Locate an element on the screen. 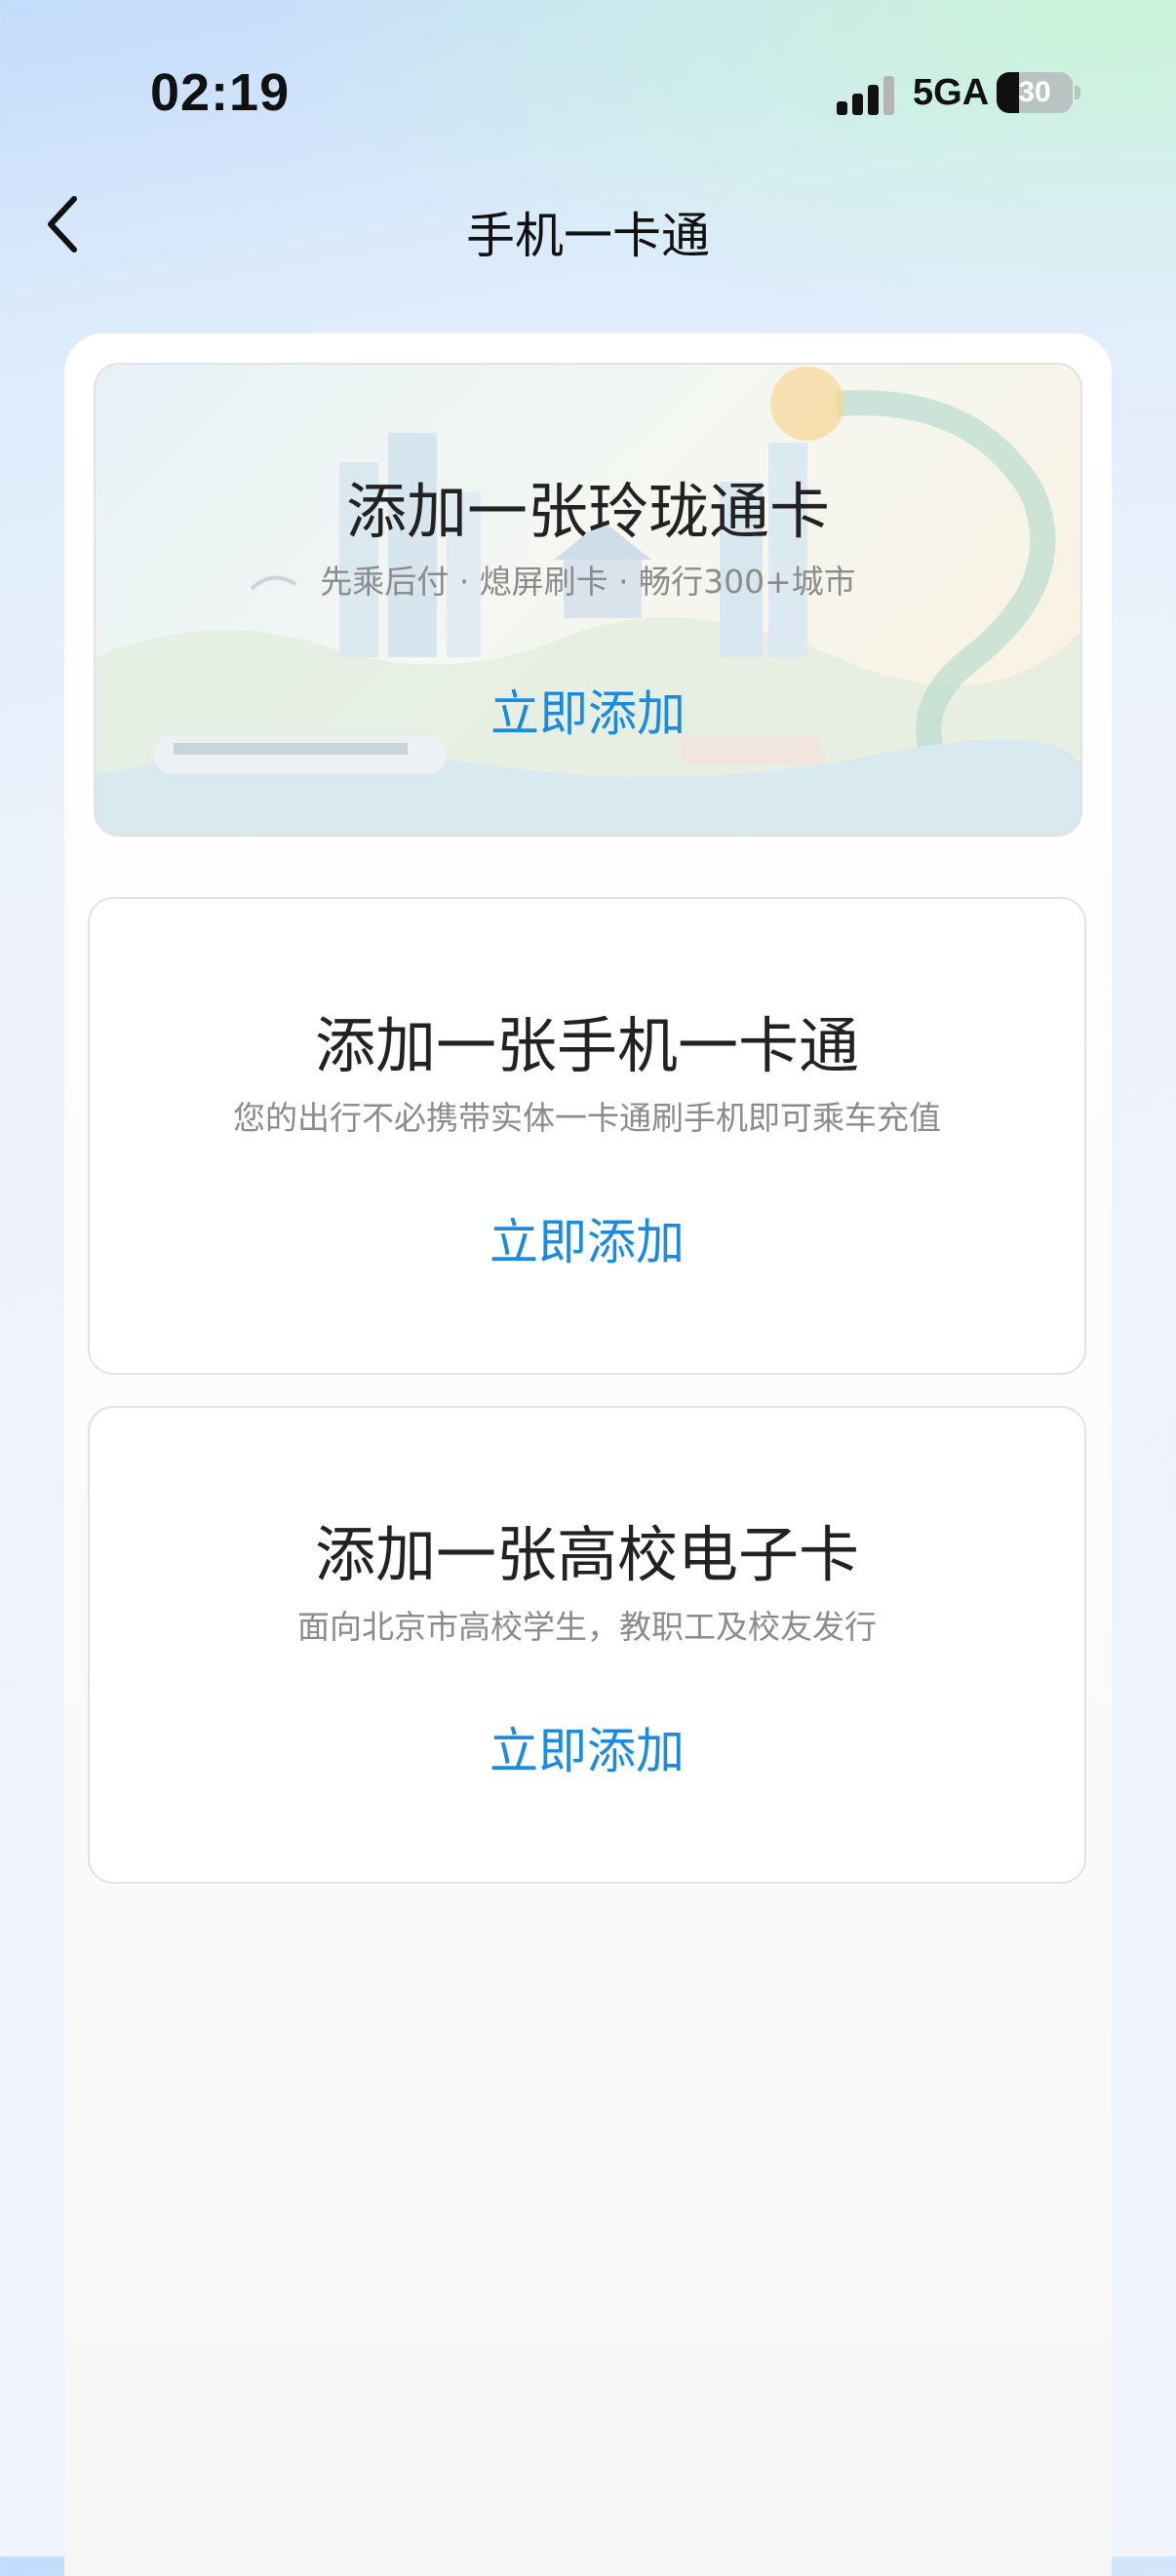  card-title: 添加一张高校电子卡 is located at coordinates (586, 1554).